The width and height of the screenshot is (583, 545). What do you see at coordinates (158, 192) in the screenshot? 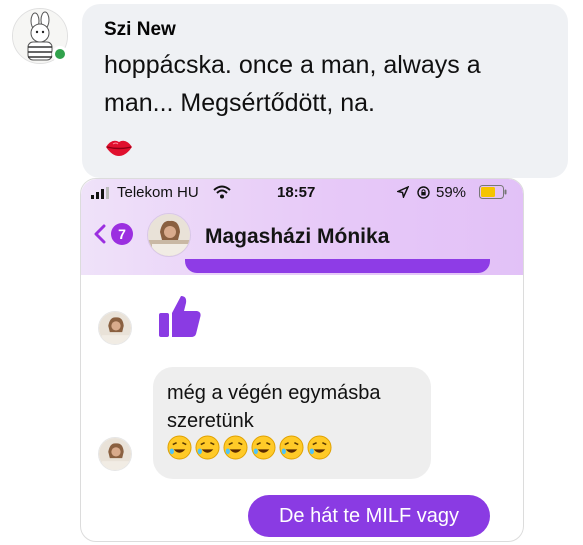
I see `carrier-name: Telekom HU` at bounding box center [158, 192].